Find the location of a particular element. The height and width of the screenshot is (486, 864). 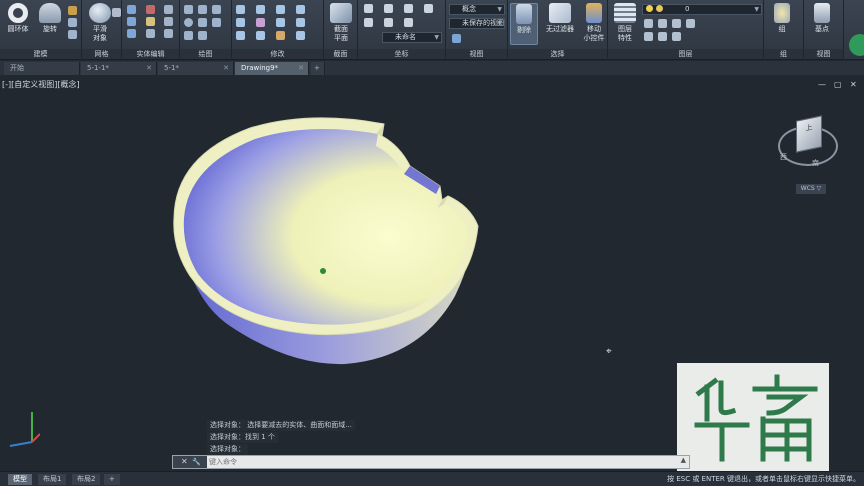

ucs-view-icon is located at coordinates (388, 22).